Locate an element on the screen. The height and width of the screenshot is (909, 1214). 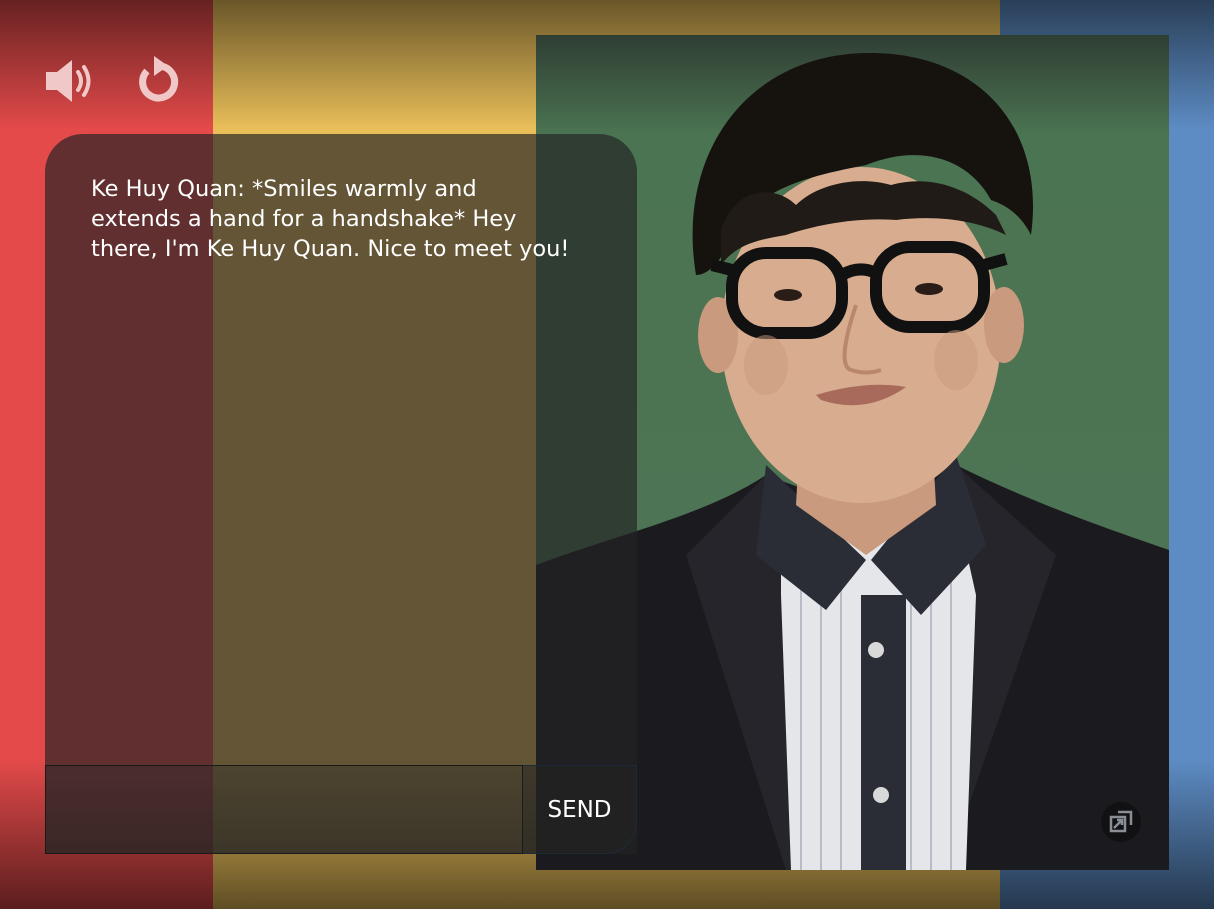
send-button: SEND is located at coordinates (580, 809).